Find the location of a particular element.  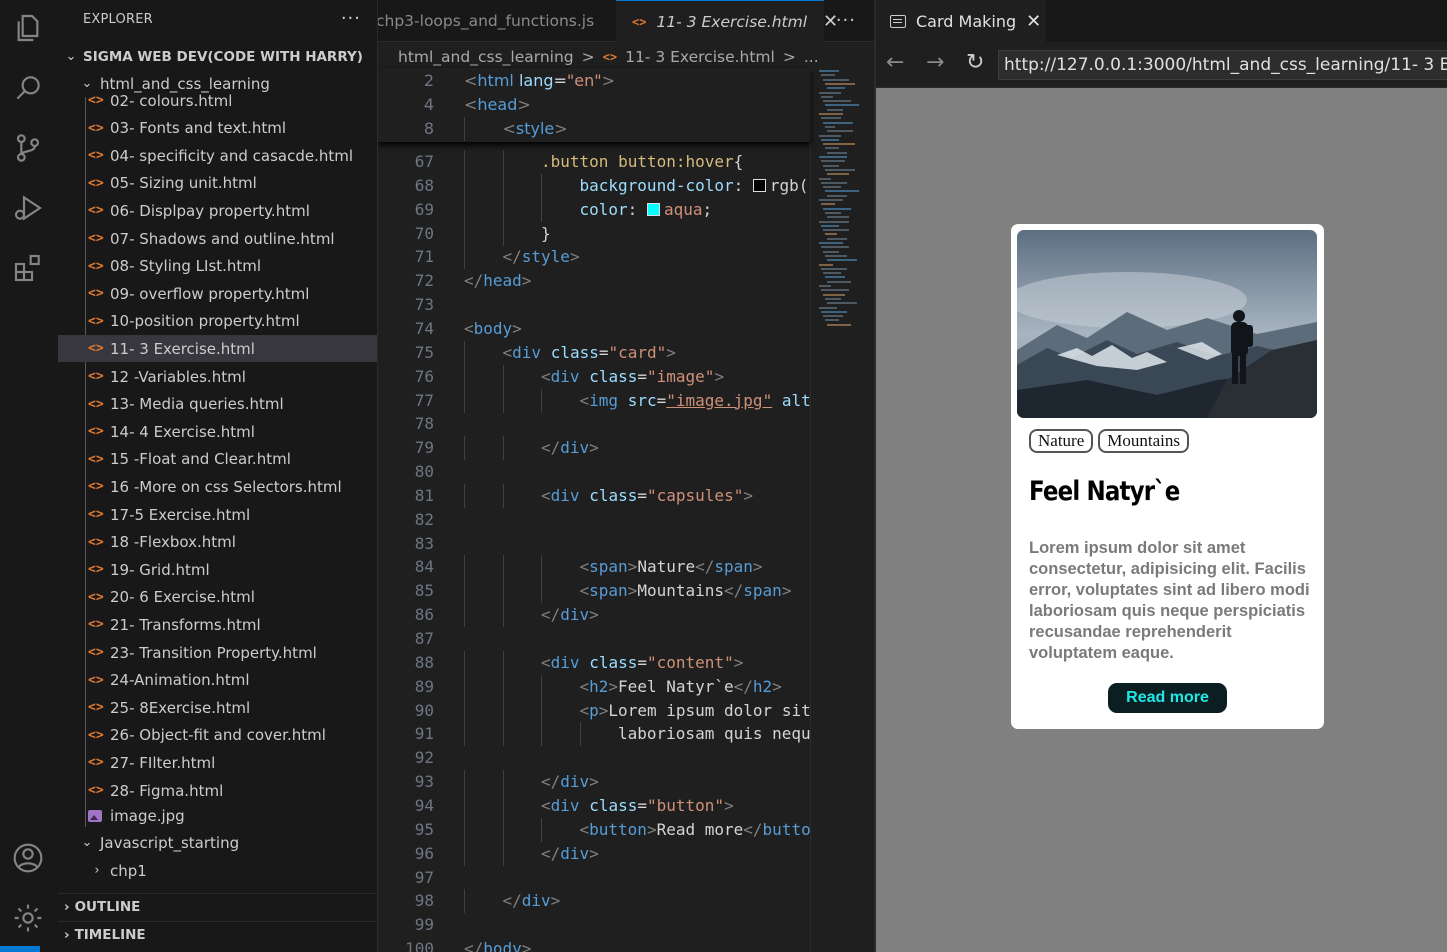

file-item: <> 16 -More on css Selectors.html is located at coordinates (217, 486).